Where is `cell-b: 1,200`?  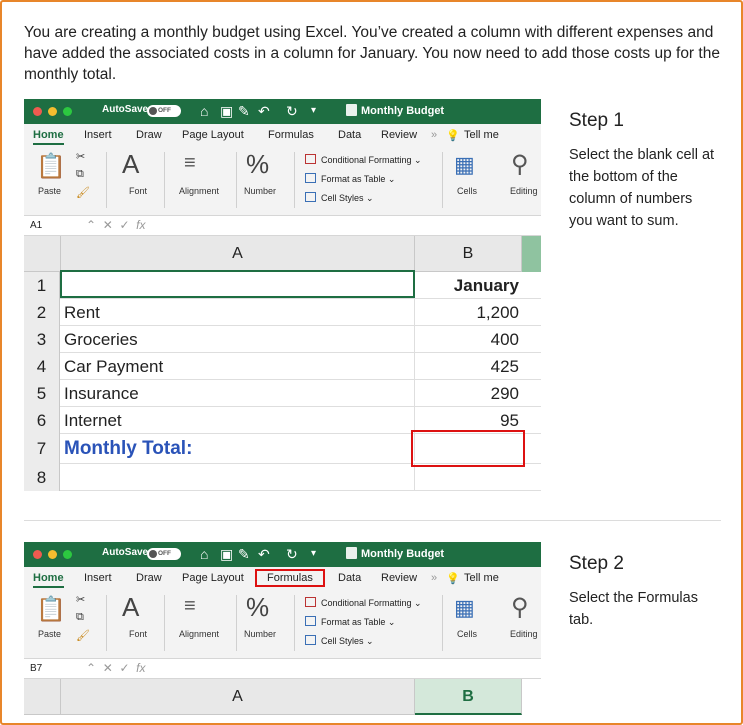 cell-b: 1,200 is located at coordinates (467, 312).